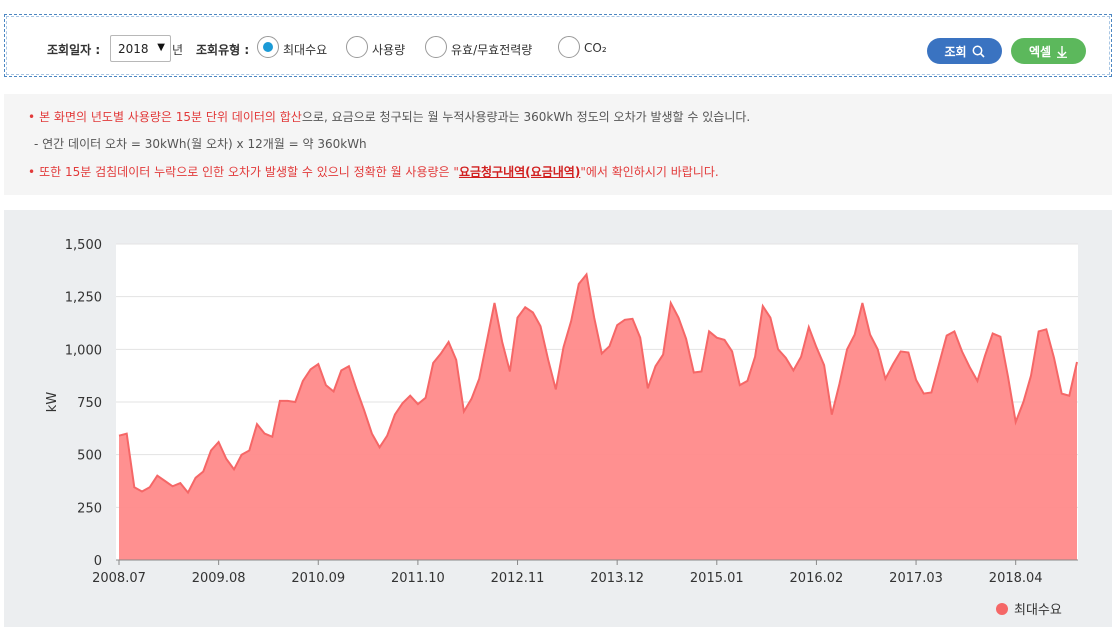 This screenshot has width=1116, height=627. Describe the element at coordinates (569, 47) in the screenshot. I see `radio-co2` at that location.